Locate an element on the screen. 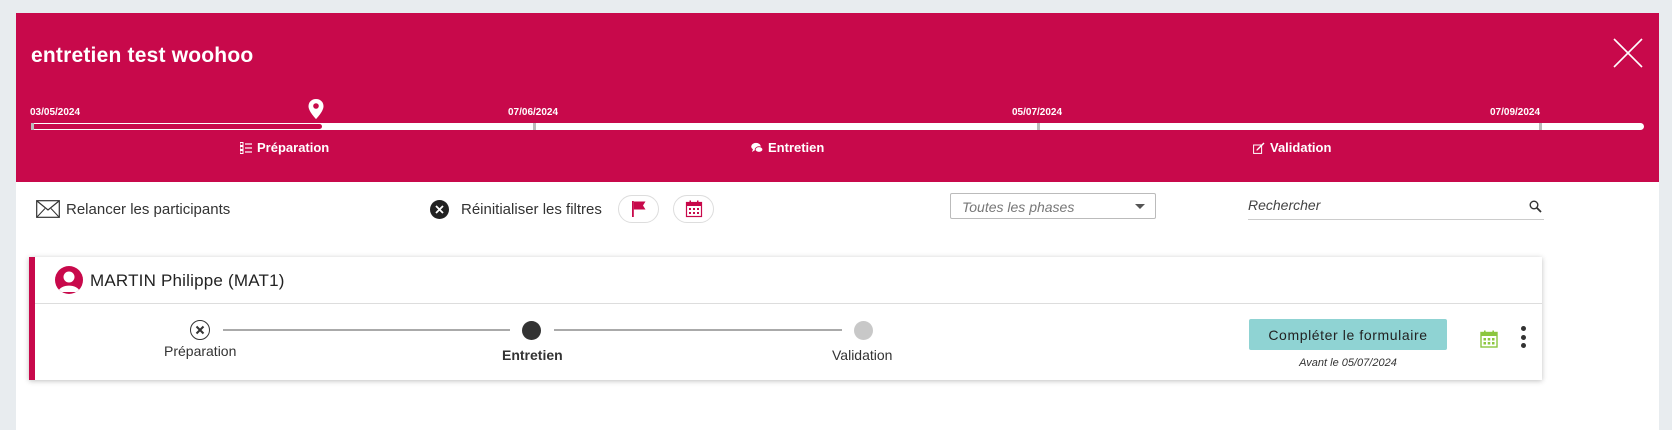  close-button is located at coordinates (1628, 53).